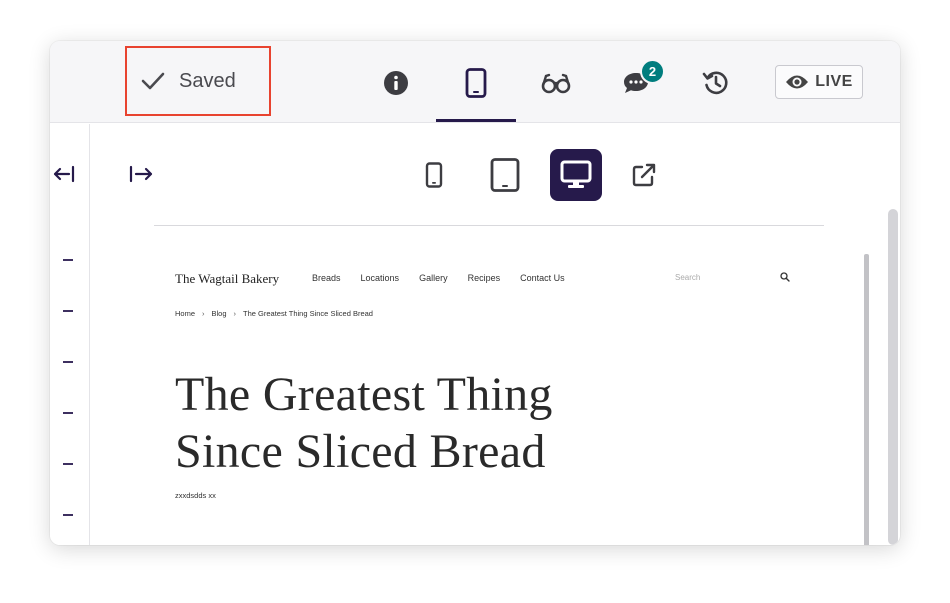 This screenshot has height=603, width=950. I want to click on page-title: The Greatest Thing Since Sliced Bread, so click(435, 423).